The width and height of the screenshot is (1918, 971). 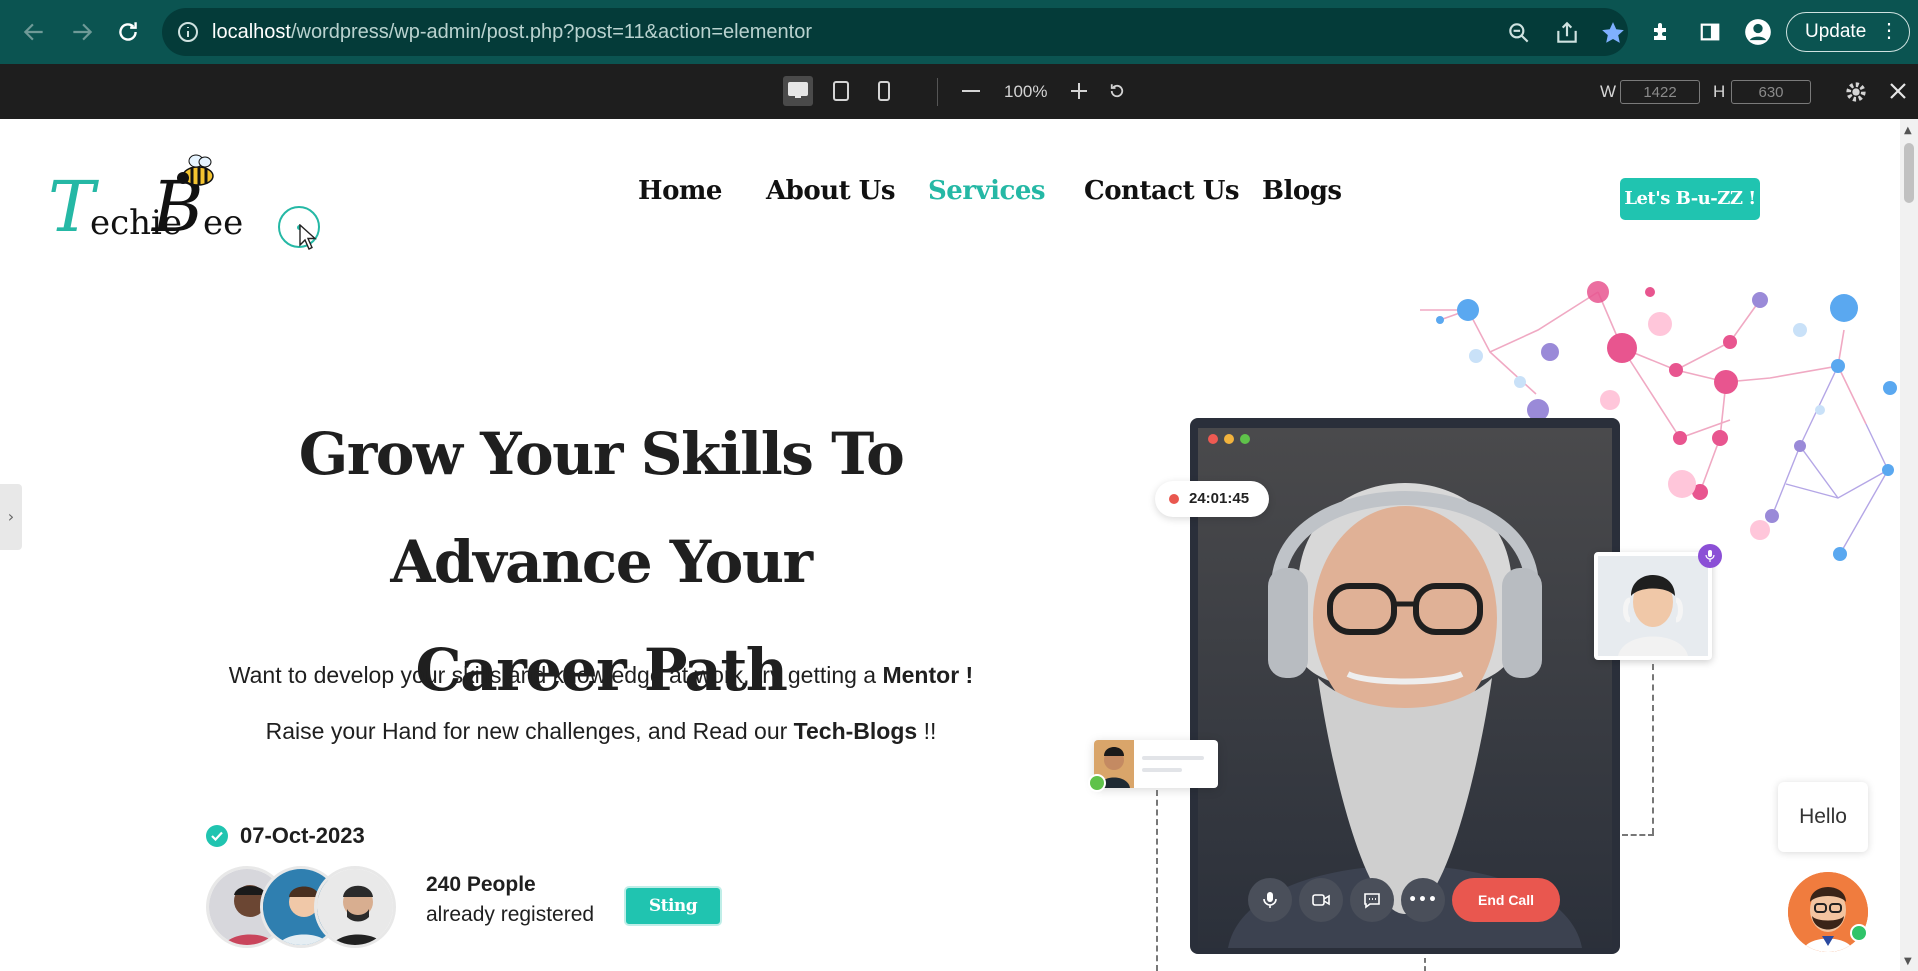 I want to click on lets-buzz-button: Let's B-u-ZZ ! !, so click(x=1690, y=214).